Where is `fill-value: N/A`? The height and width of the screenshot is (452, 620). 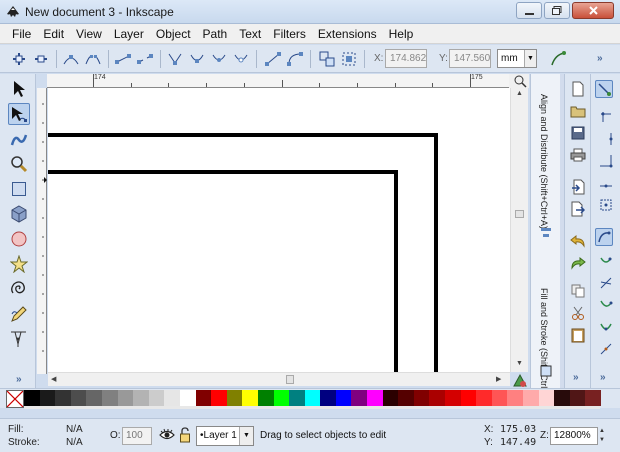
fill-value: N/A is located at coordinates (74, 429).